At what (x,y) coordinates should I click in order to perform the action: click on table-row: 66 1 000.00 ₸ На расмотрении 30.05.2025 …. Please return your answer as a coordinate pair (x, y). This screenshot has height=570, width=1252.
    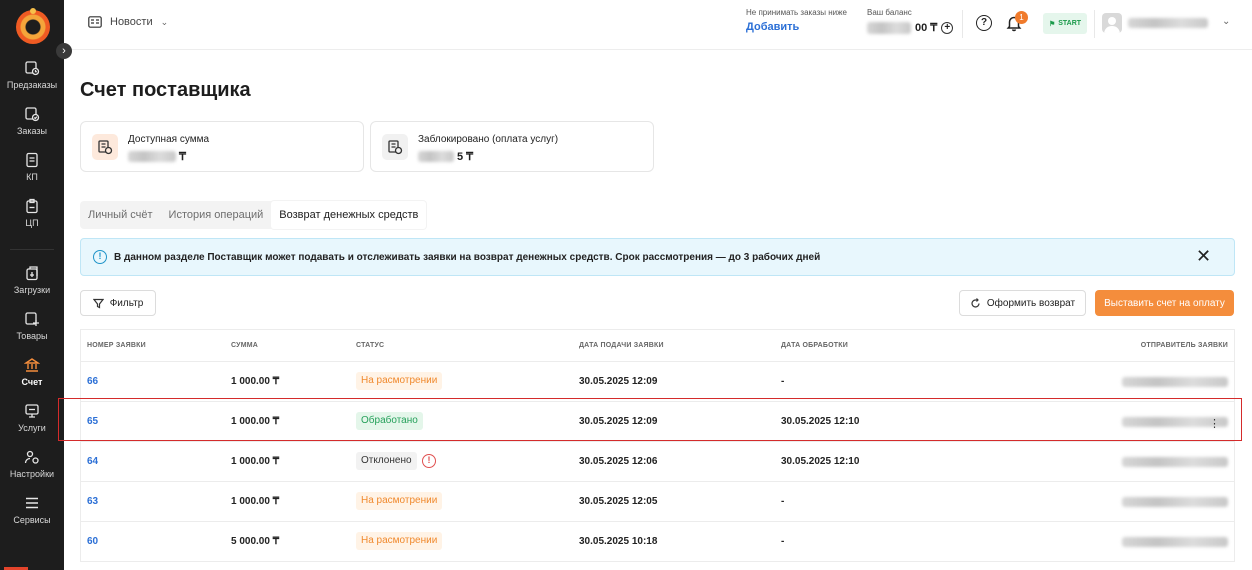
    Looking at the image, I should click on (657, 382).